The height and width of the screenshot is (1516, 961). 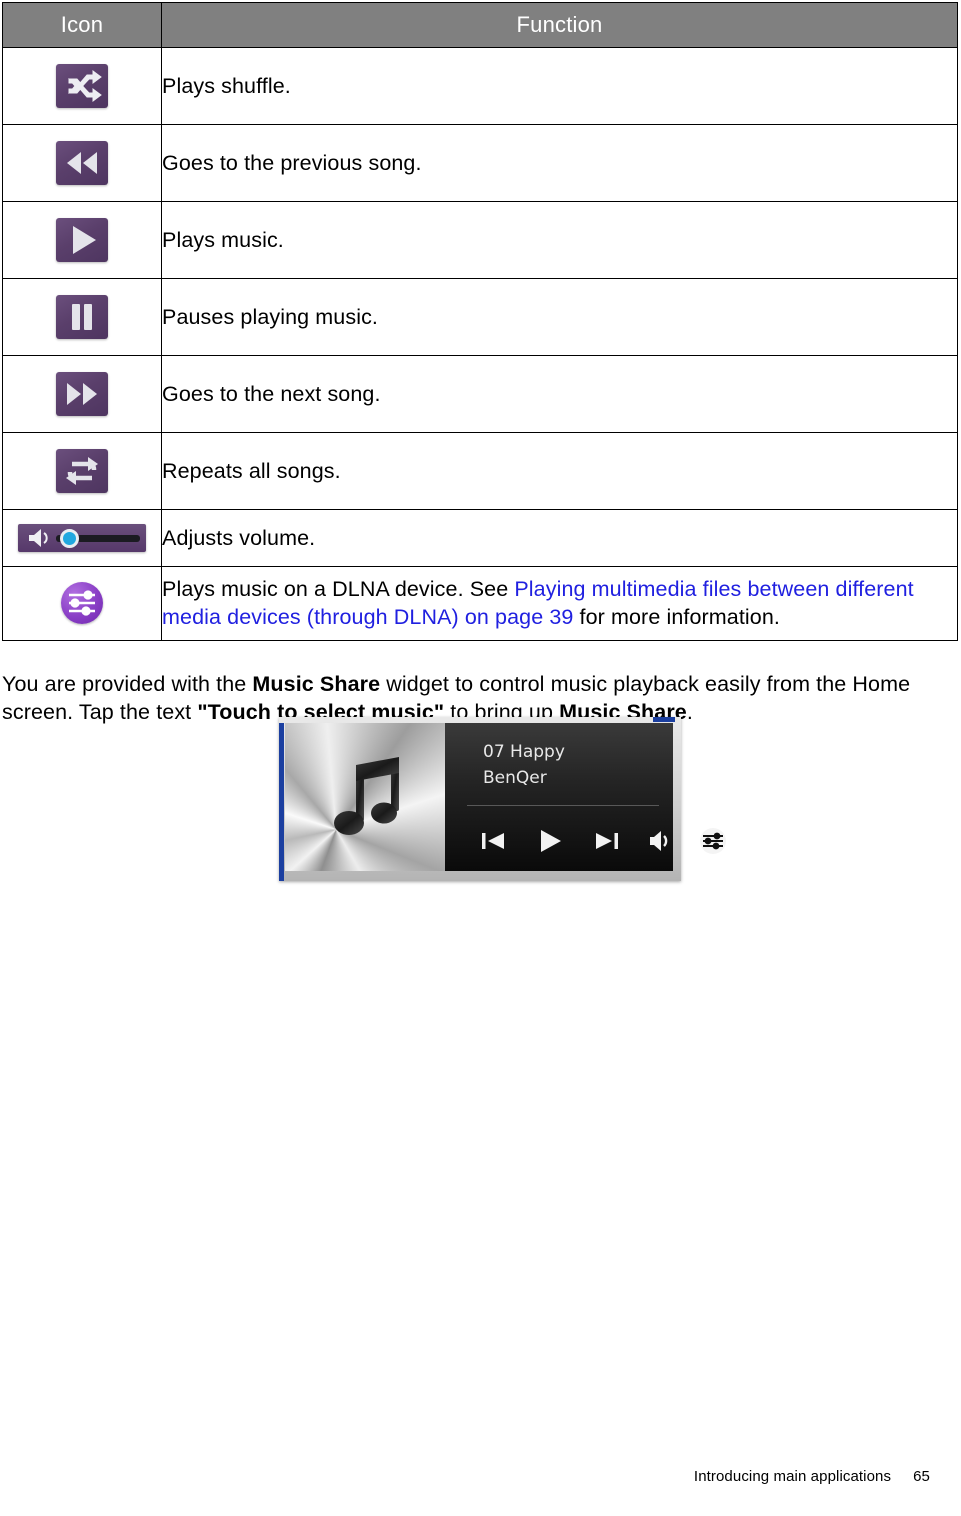 I want to click on function-cell: Adjusts volume., so click(x=559, y=538).